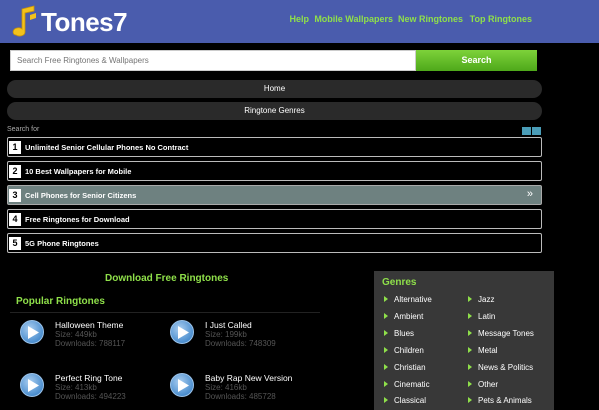 The height and width of the screenshot is (410, 599). Describe the element at coordinates (274, 219) in the screenshot. I see `search-result-item: 4 Free Ringtones for Download` at that location.